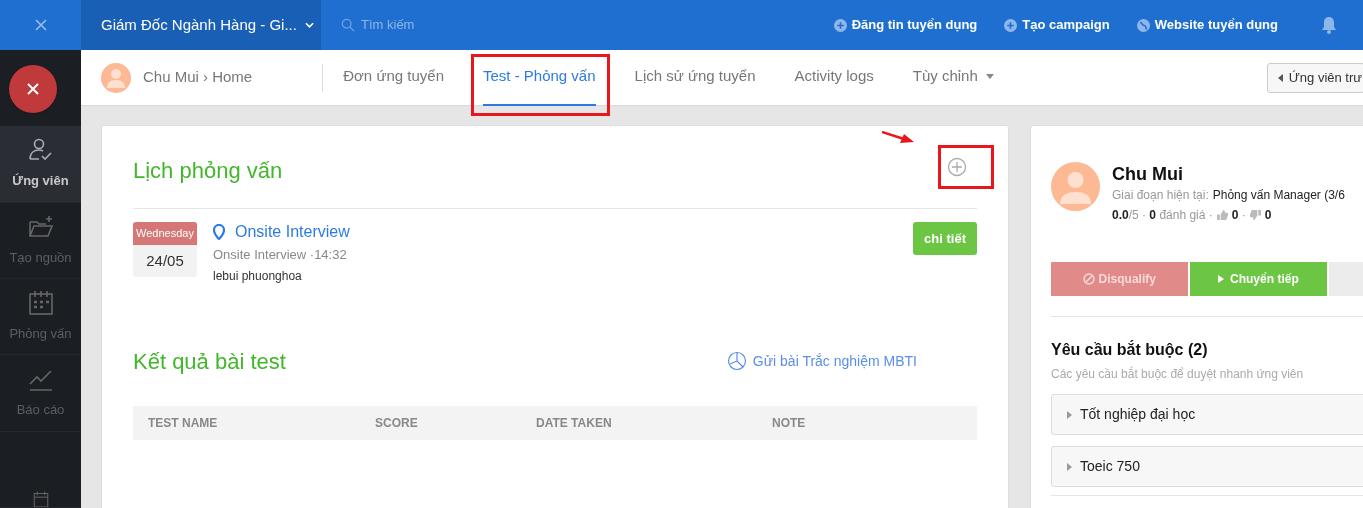 The image size is (1363, 508). What do you see at coordinates (209, 361) in the screenshot?
I see `section-title: Kết quả bài test` at bounding box center [209, 361].